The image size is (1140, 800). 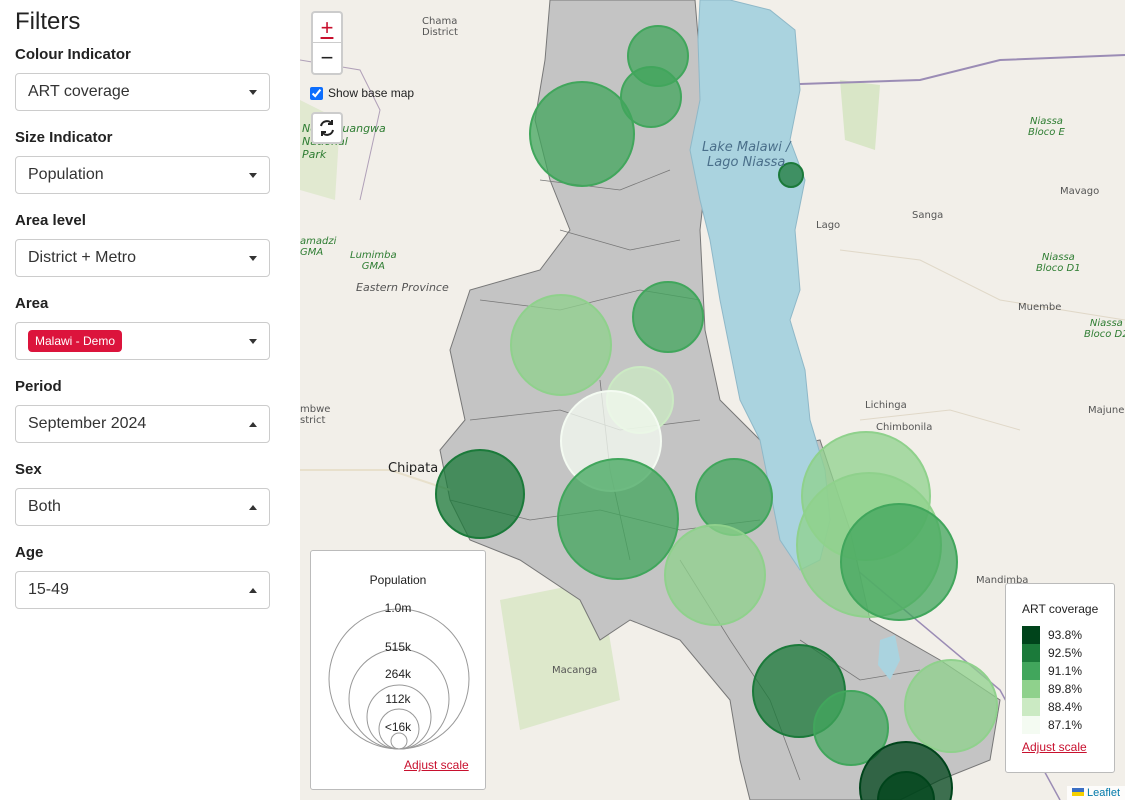 I want to click on size-legend-value: 264k, so click(x=398, y=674).